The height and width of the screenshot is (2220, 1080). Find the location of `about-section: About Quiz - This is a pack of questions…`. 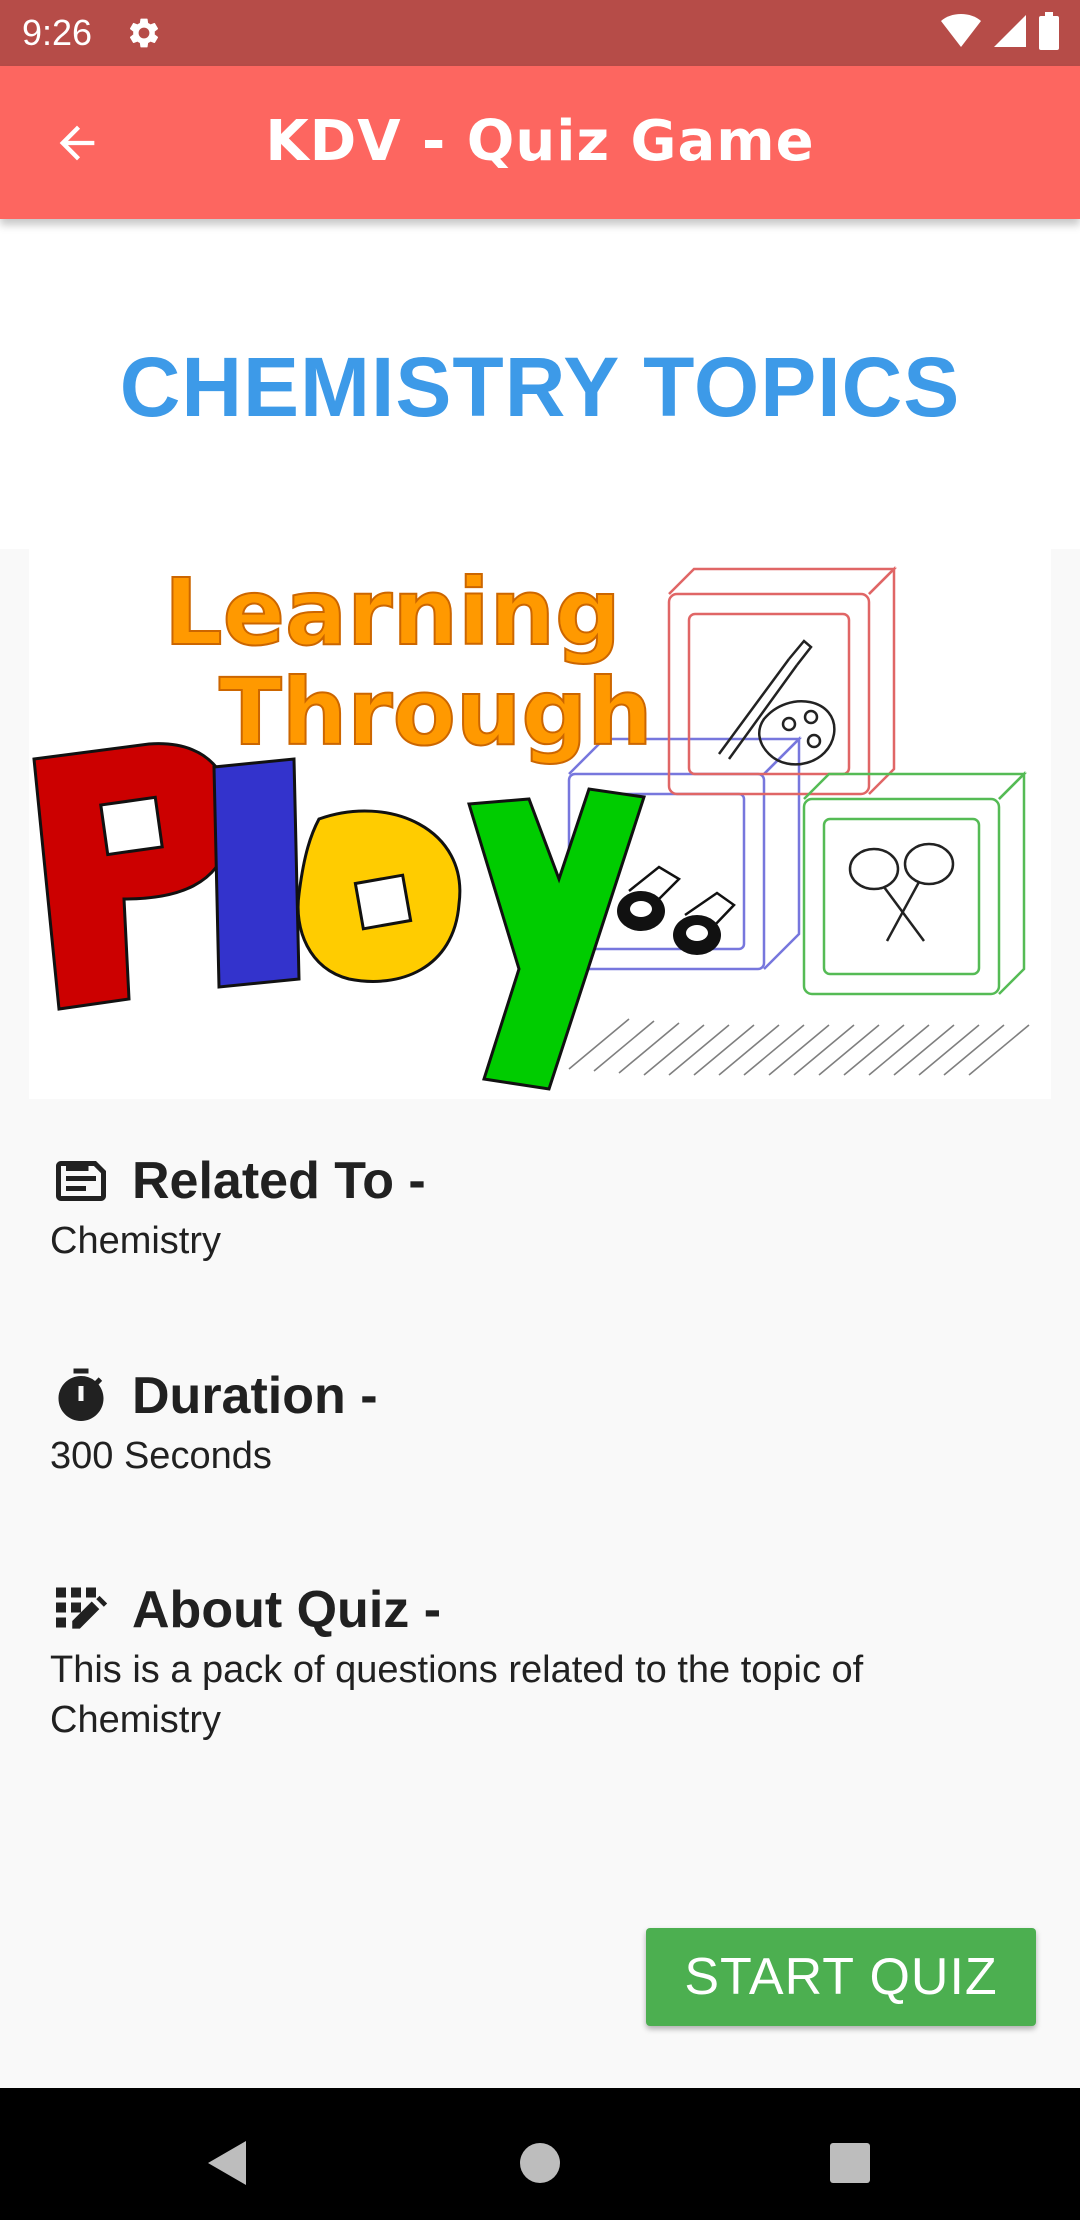

about-section: About Quiz - This is a pack of questions… is located at coordinates (545, 1661).